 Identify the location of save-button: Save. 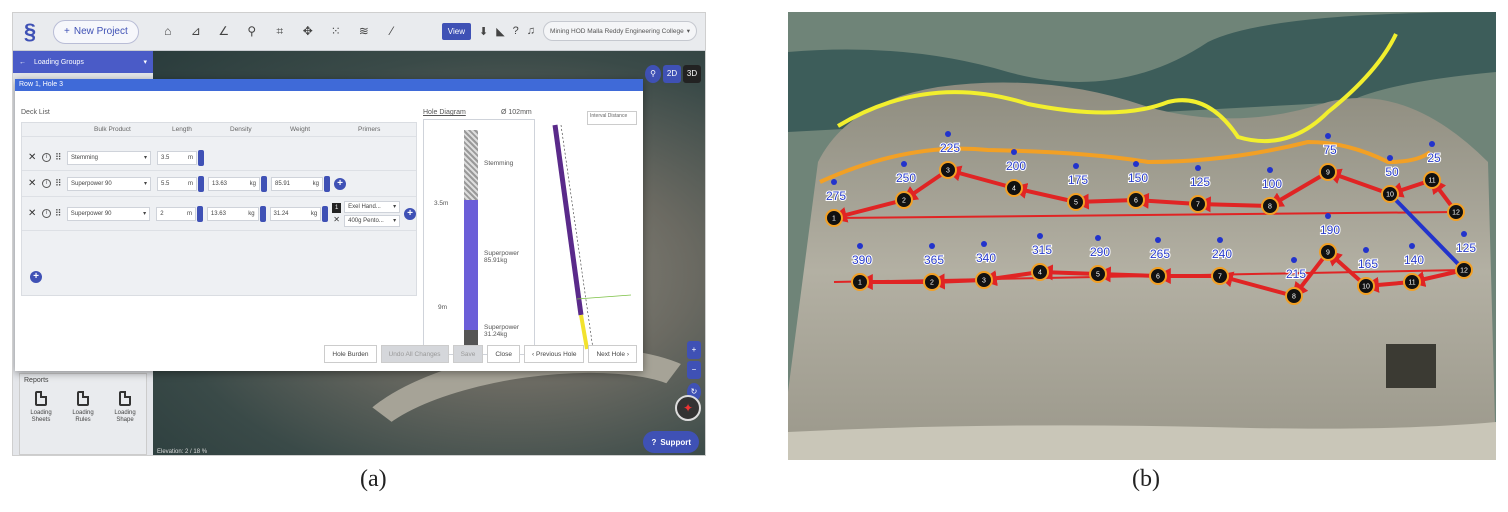
(468, 354).